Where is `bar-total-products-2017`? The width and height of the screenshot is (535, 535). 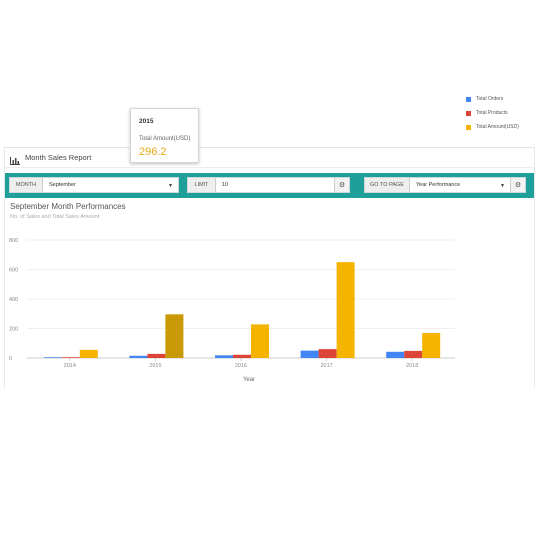 bar-total-products-2017 is located at coordinates (327, 353).